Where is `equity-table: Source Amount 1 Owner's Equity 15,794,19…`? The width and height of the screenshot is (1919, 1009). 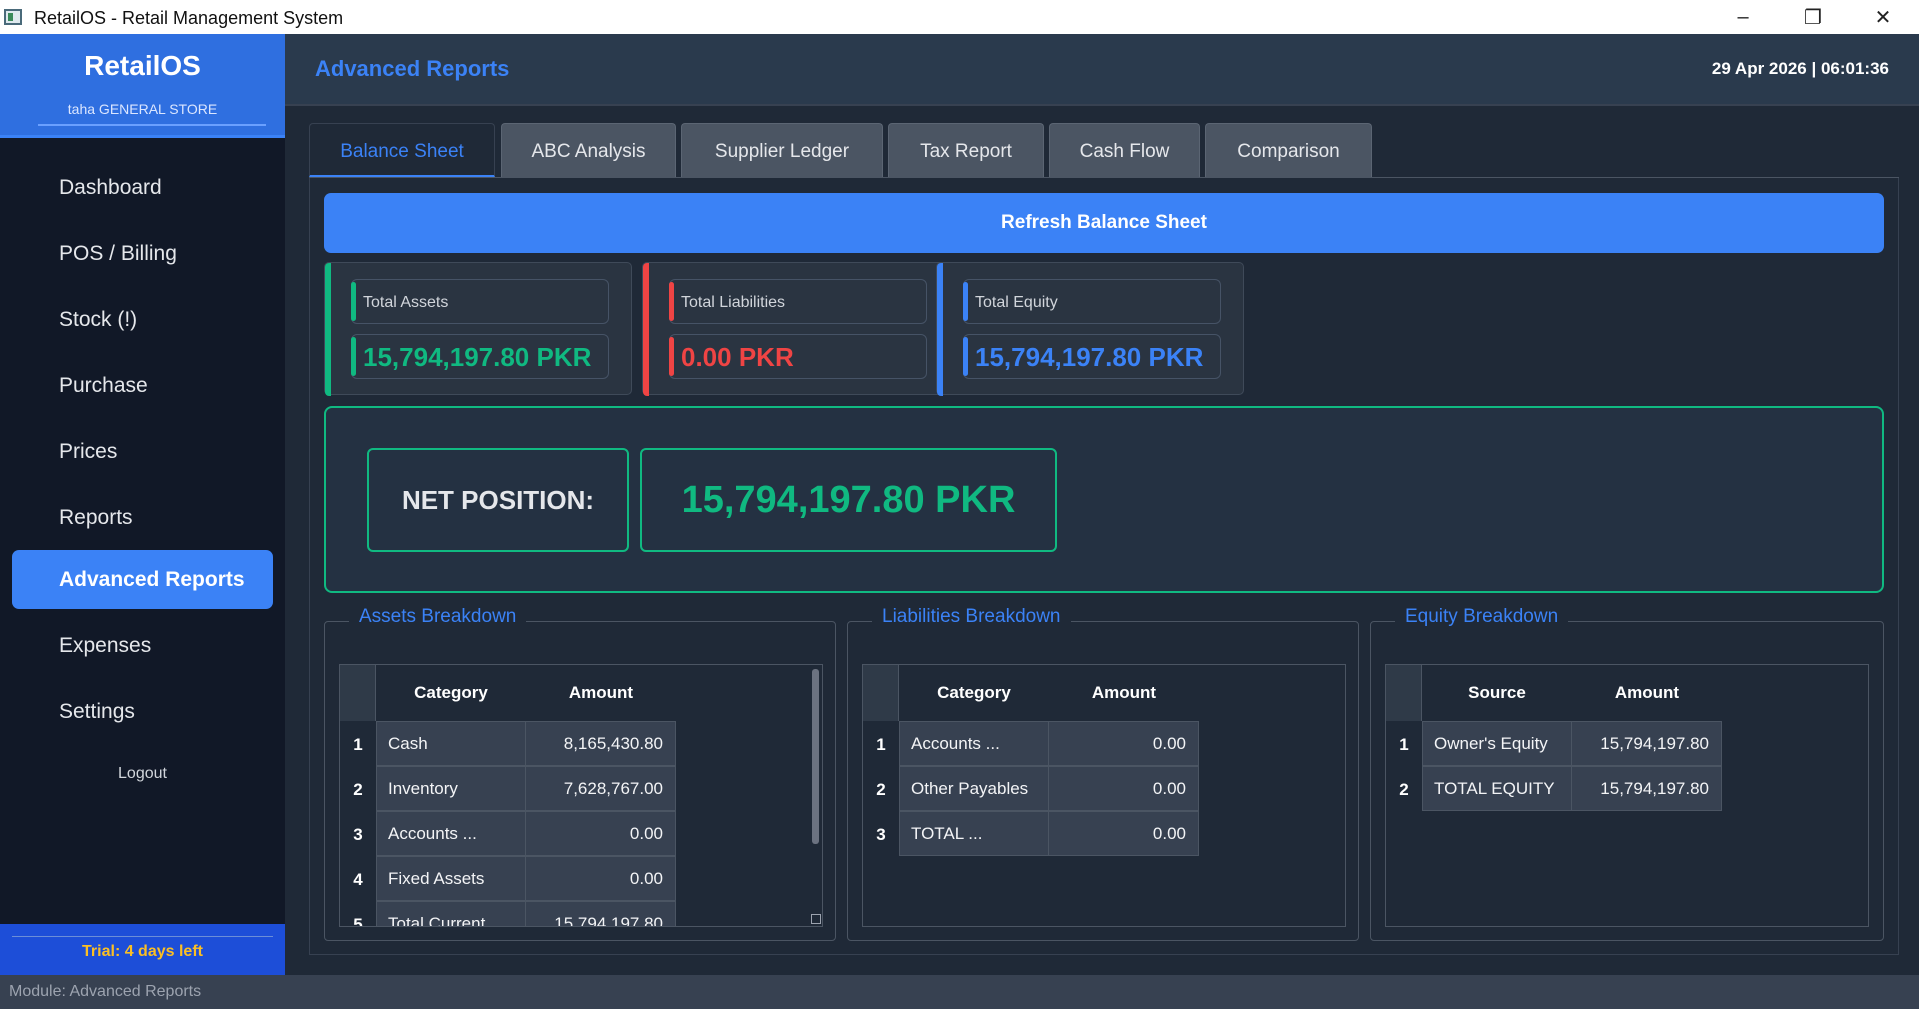
equity-table: Source Amount 1 Owner's Equity 15,794,19… is located at coordinates (1627, 795).